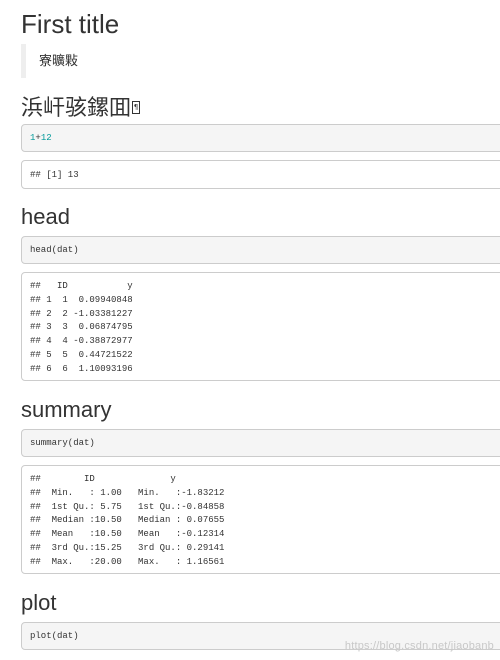 This screenshot has height=660, width=500. I want to click on output-line: ## Min. : 1.00 Min. :-1.83212, so click(127, 492).